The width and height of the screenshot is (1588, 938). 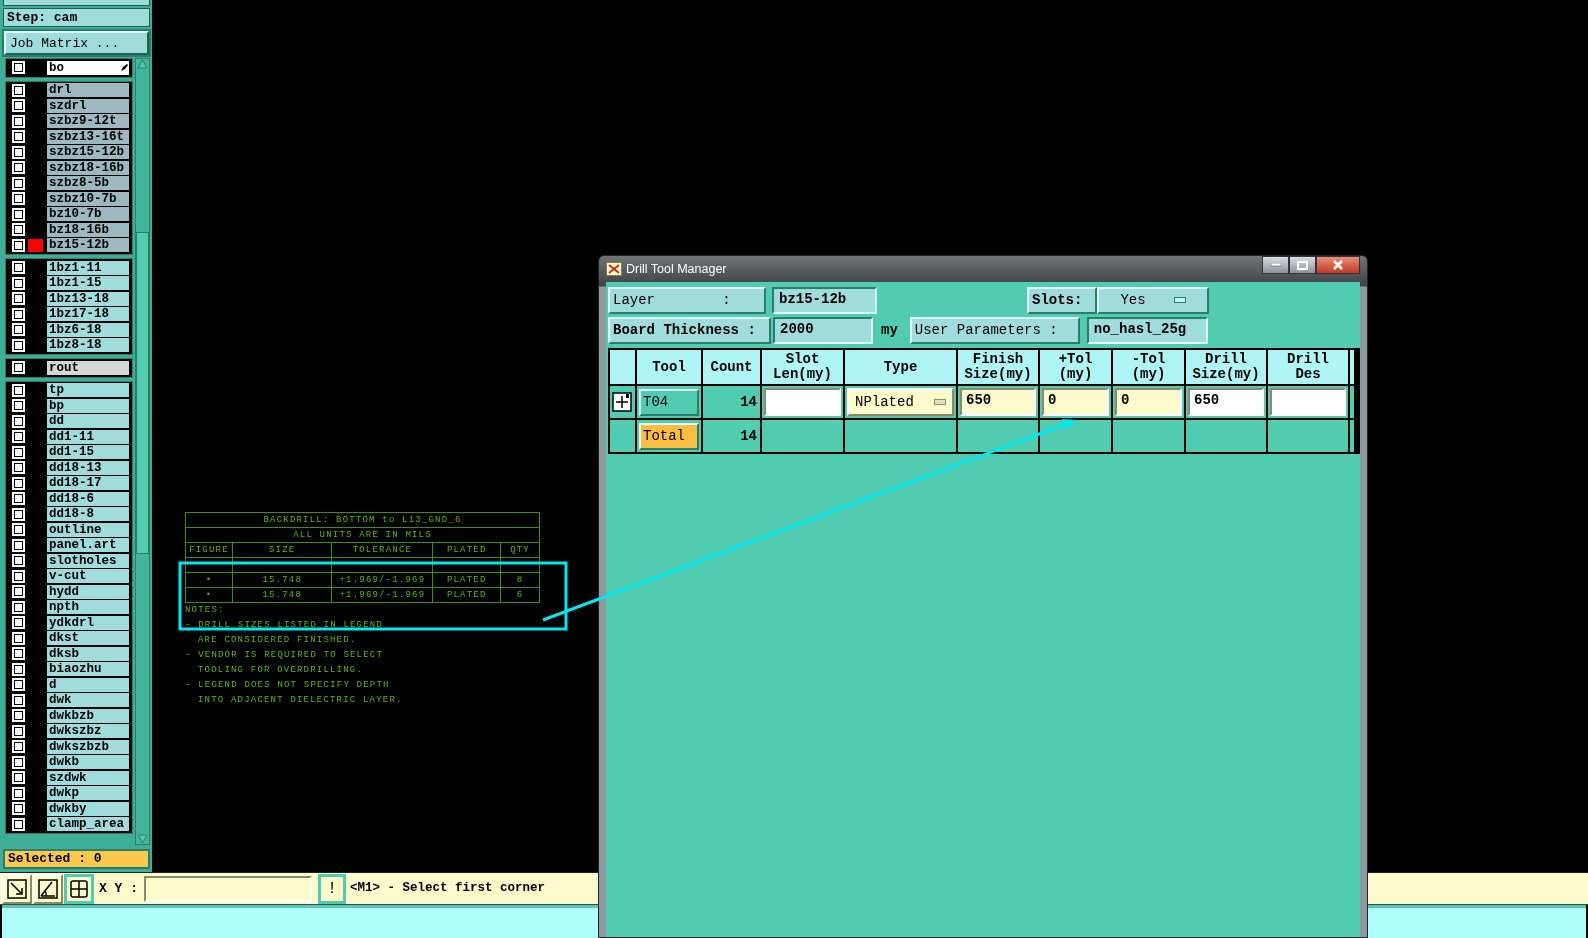 What do you see at coordinates (998, 402) in the screenshot?
I see `input-field: 650` at bounding box center [998, 402].